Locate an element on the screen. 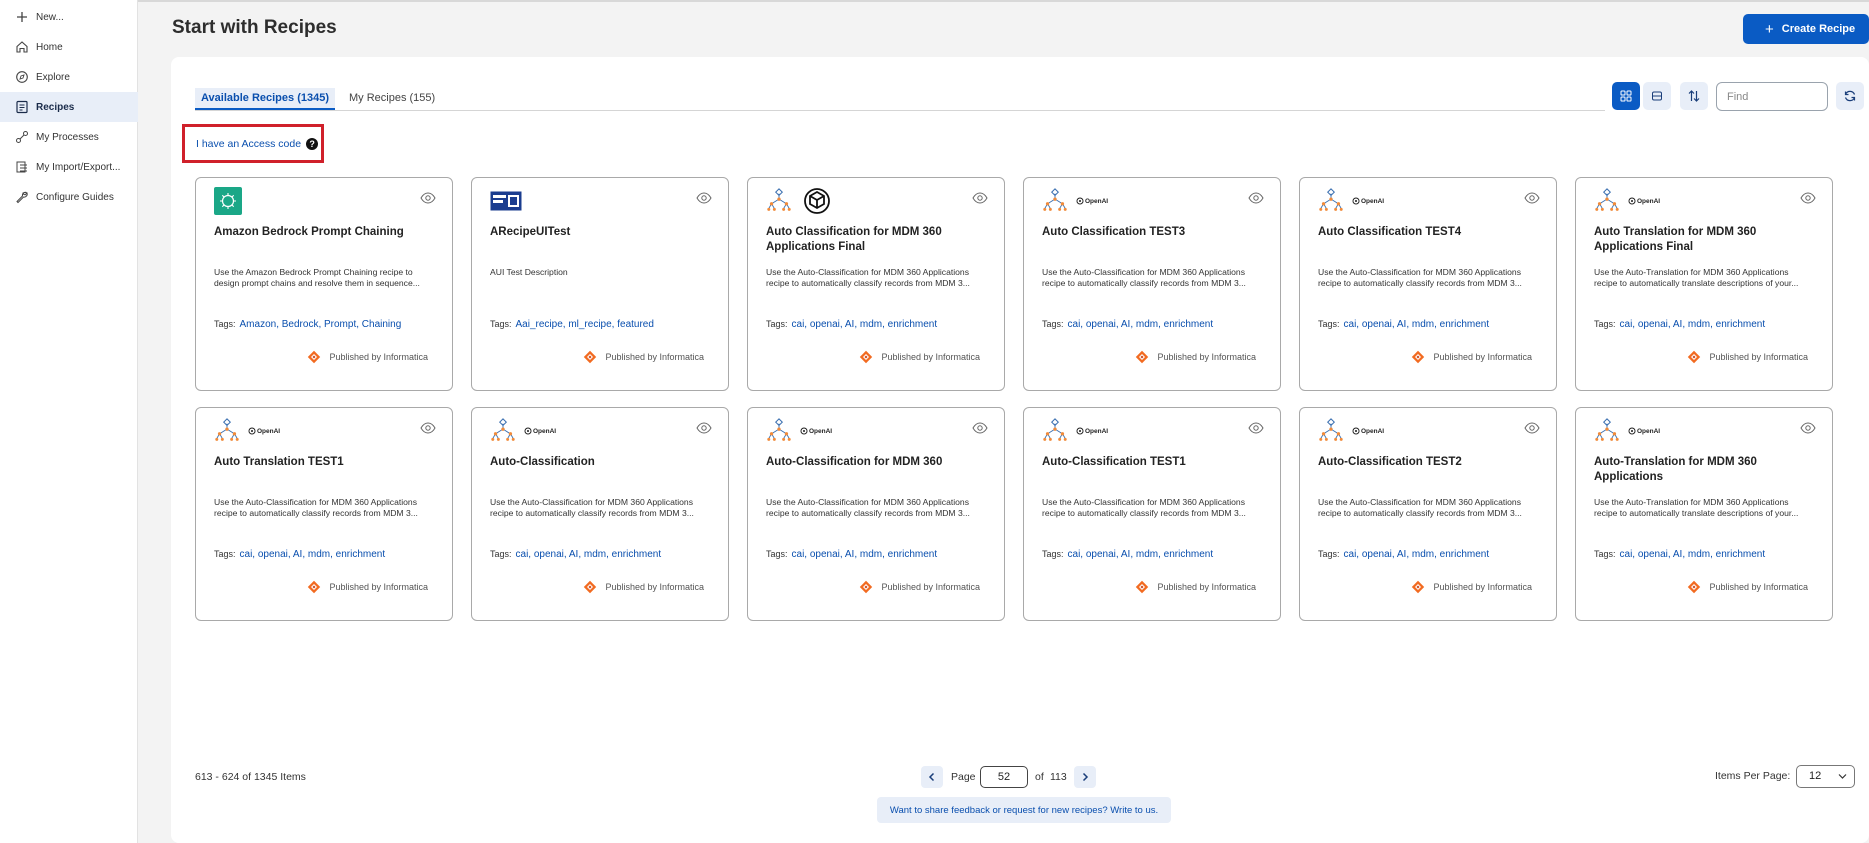  sidebar-item-home: Home is located at coordinates (69, 47).